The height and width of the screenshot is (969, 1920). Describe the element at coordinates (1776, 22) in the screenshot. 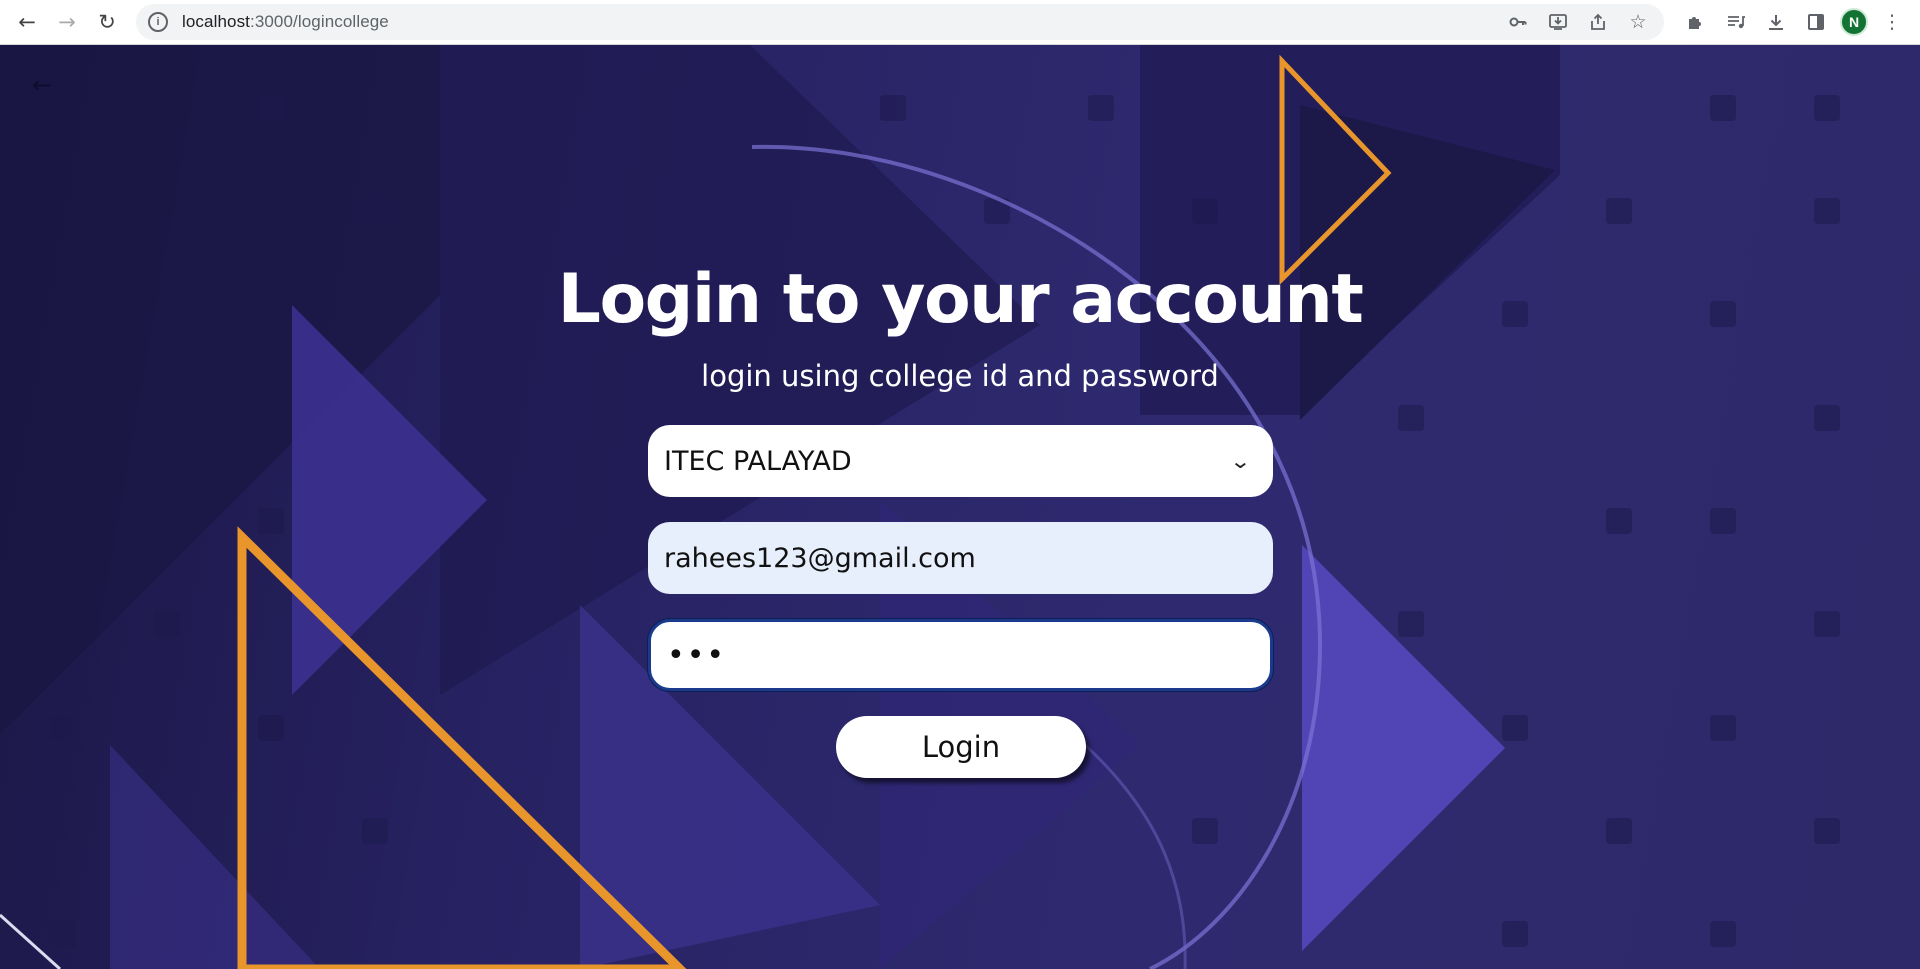

I see `download-icon` at that location.